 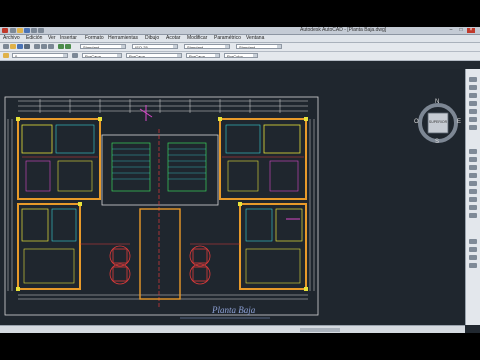 I want to click on text-style-select: Standard, so click(x=103, y=46).